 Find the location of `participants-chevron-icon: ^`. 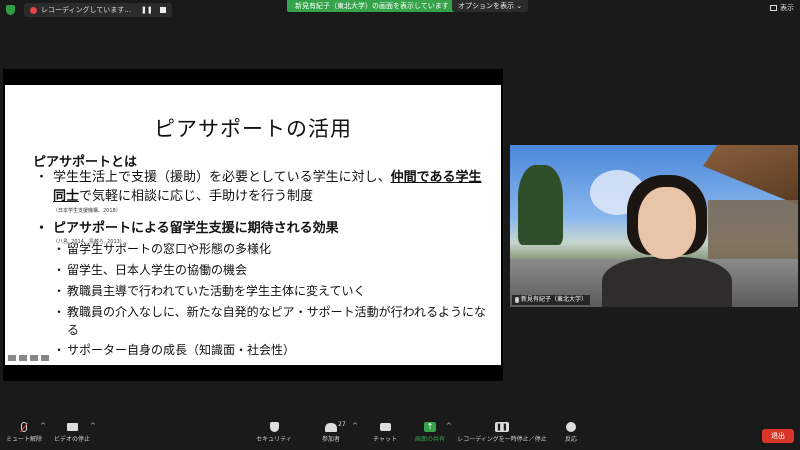

participants-chevron-icon: ^ is located at coordinates (355, 426).